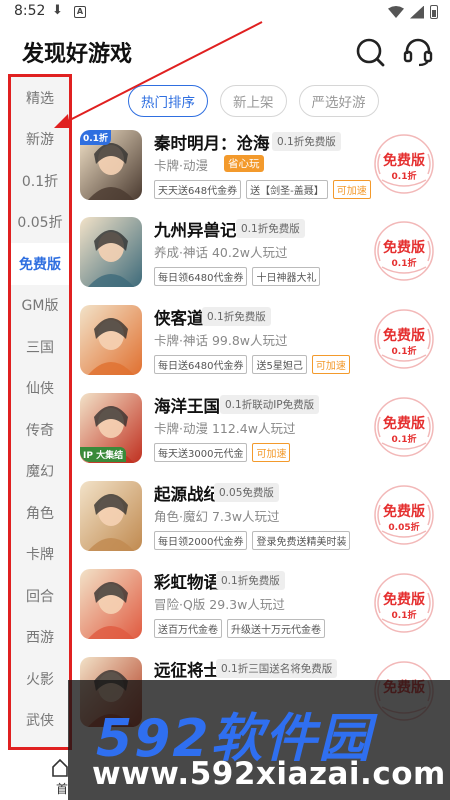 The width and height of the screenshot is (450, 800). I want to click on game-tags: 送百万代金卷 升级送十万元代金卷, so click(239, 628).